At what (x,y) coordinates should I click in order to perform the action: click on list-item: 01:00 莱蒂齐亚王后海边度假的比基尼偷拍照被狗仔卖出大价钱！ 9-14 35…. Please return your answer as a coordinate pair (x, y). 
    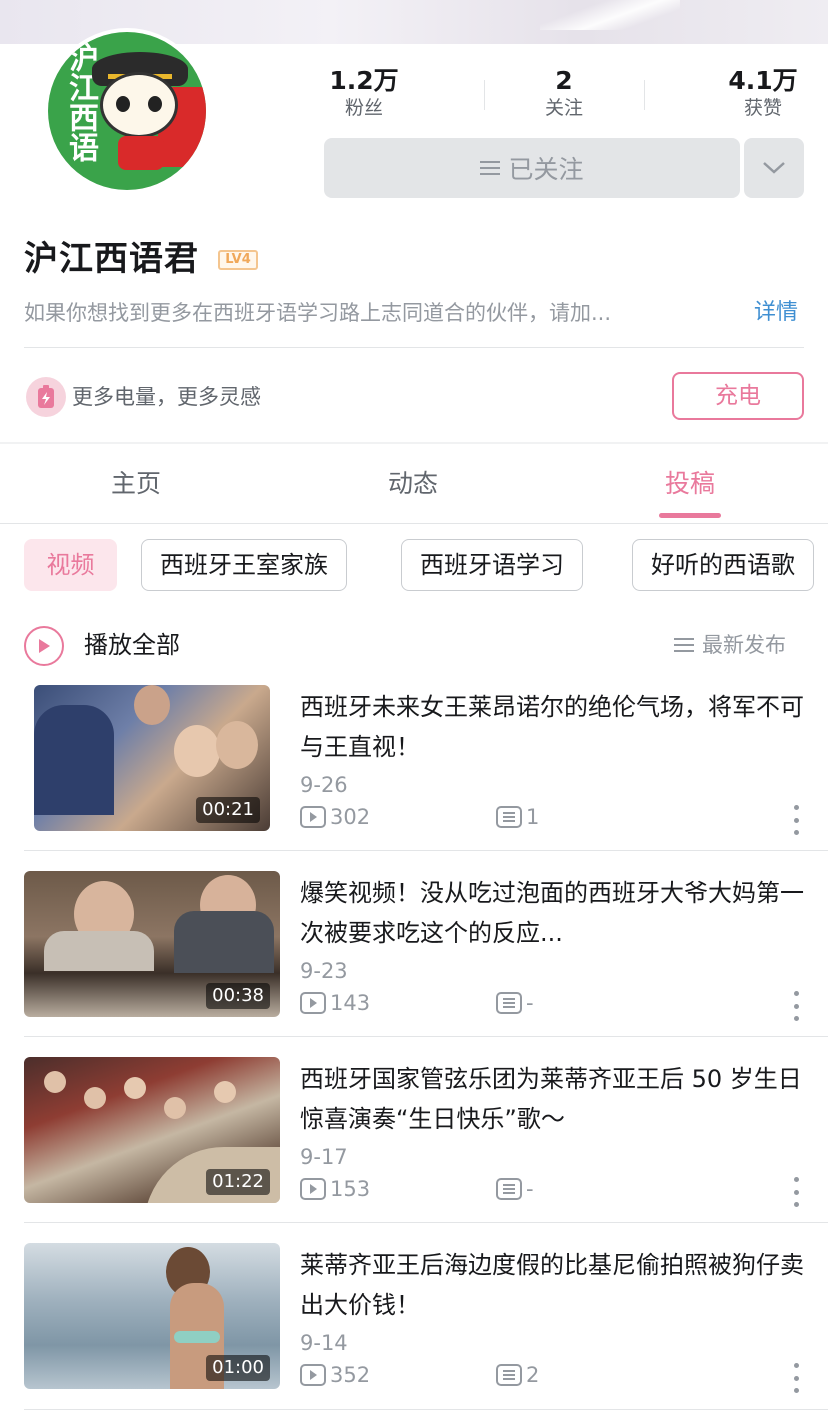
    Looking at the image, I should click on (414, 1329).